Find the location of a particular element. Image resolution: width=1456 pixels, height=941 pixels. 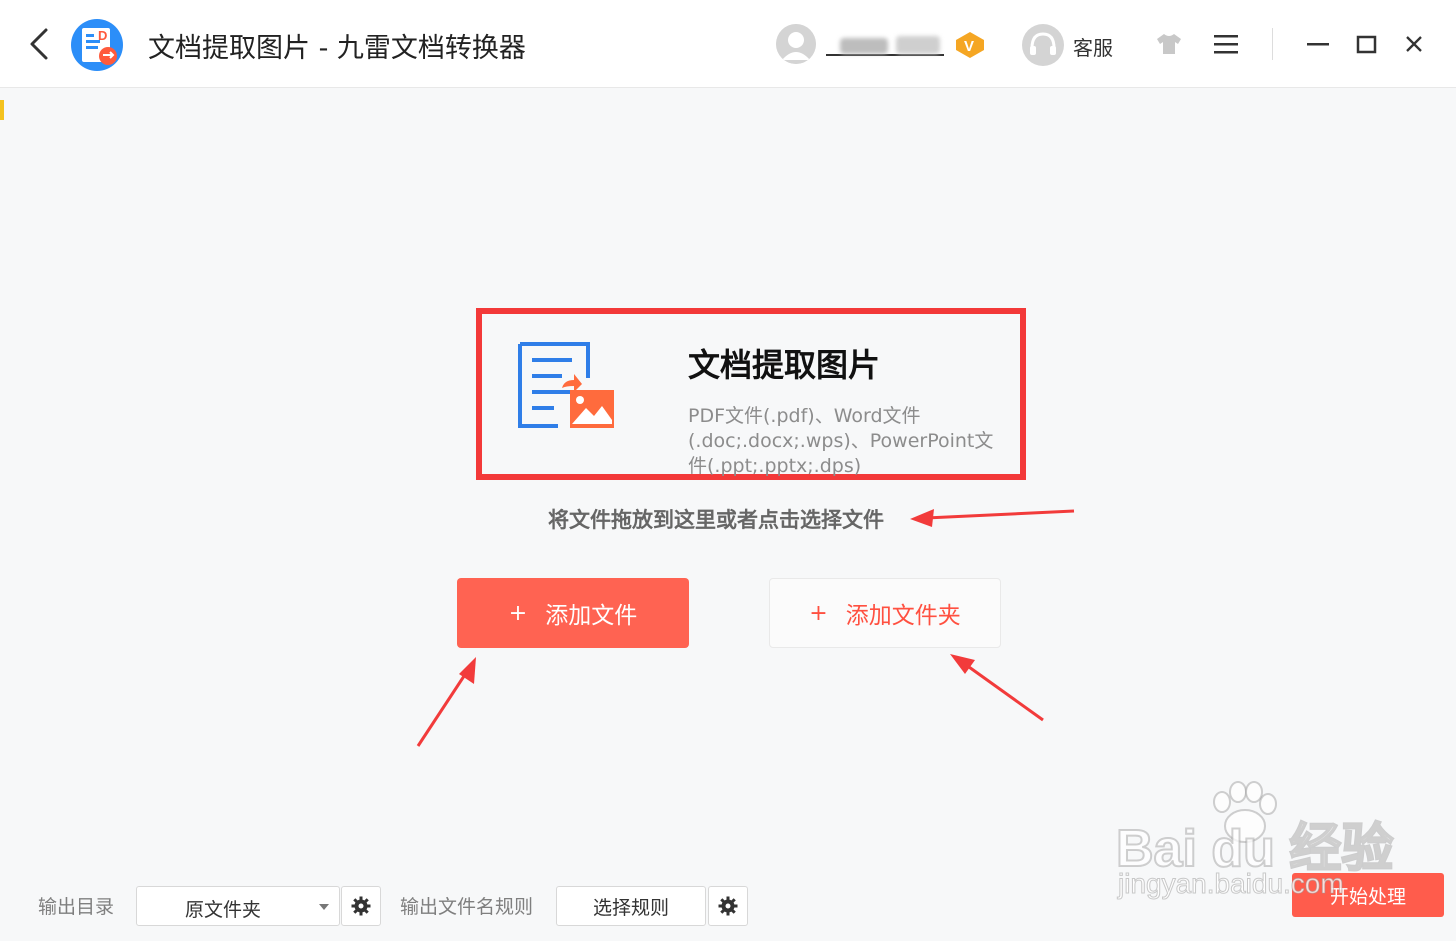

output-directory-settings-button is located at coordinates (361, 906).